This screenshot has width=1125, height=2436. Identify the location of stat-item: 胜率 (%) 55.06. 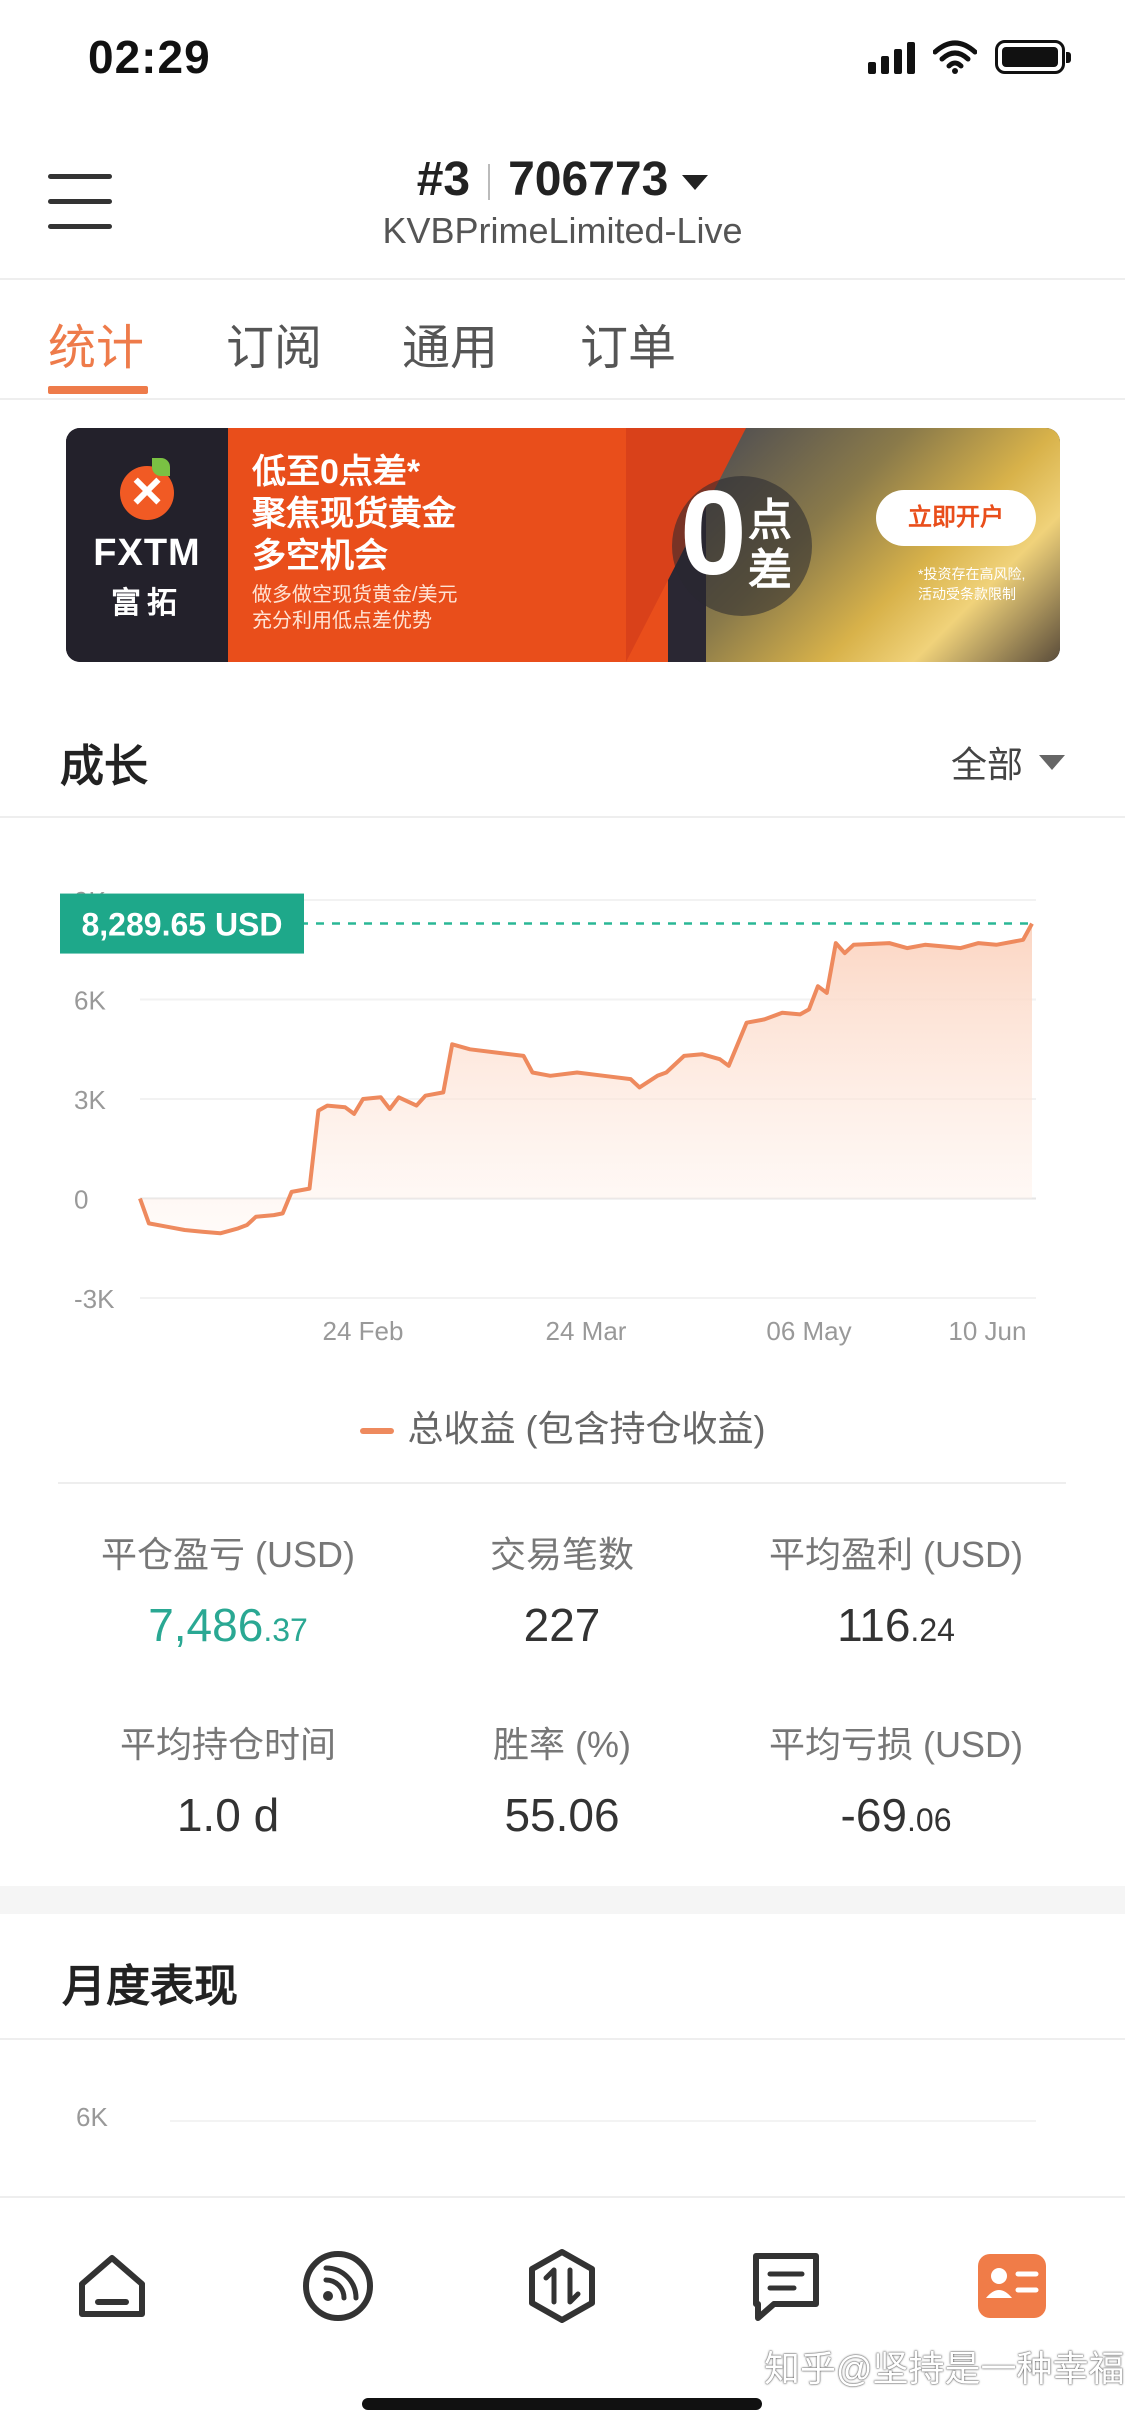
(562, 1779).